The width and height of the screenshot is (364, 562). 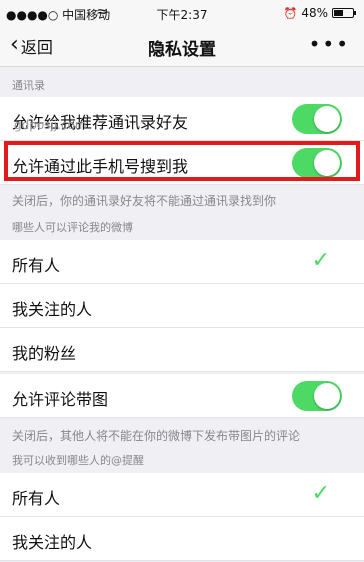 I want to click on highlight-box, so click(x=182, y=161).